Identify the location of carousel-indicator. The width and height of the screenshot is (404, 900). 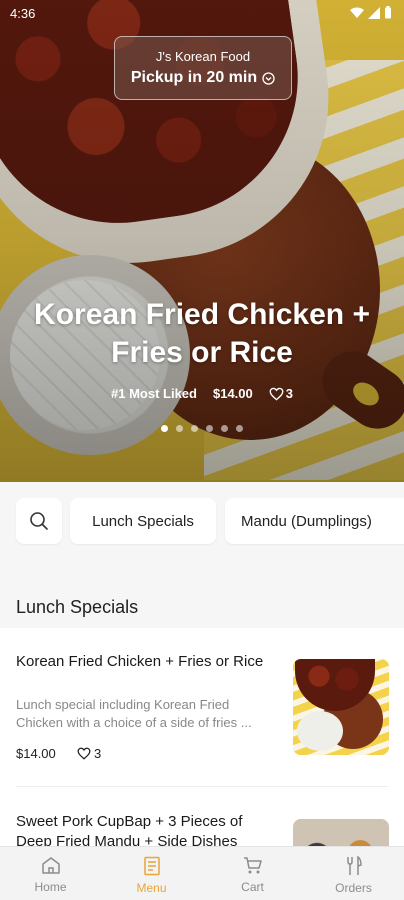
(202, 428).